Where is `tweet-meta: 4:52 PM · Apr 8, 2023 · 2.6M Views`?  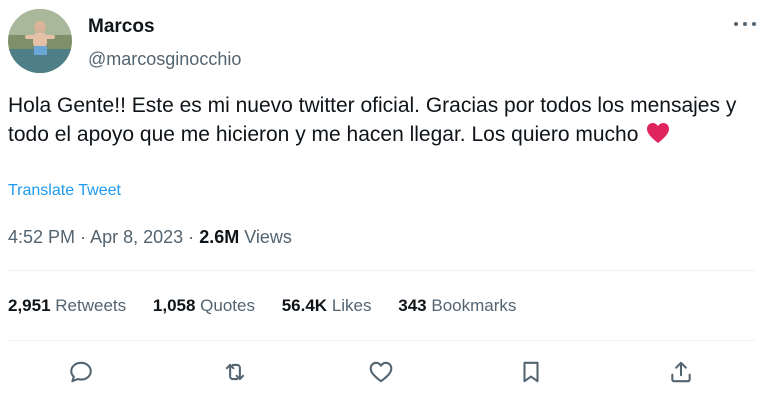 tweet-meta: 4:52 PM · Apr 8, 2023 · 2.6M Views is located at coordinates (150, 237).